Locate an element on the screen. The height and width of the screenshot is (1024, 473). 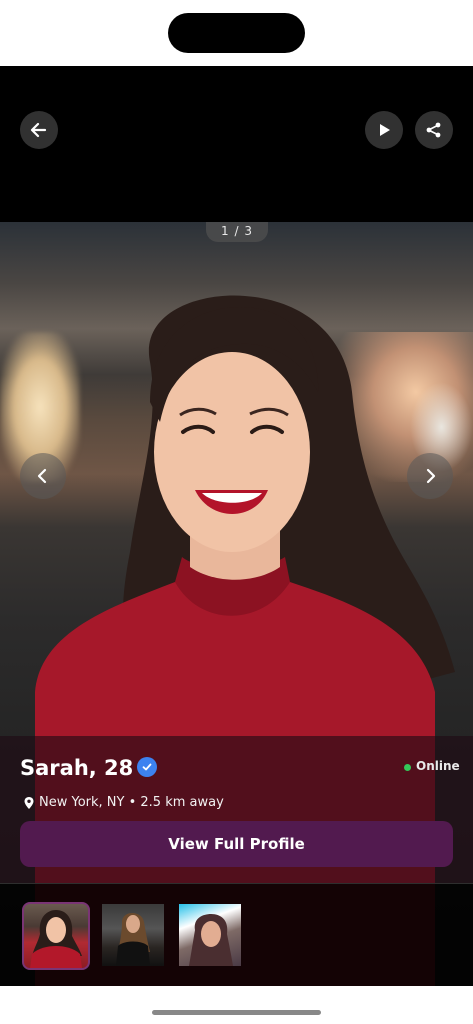
view-full-profile-button: View Full Profile is located at coordinates (236, 844).